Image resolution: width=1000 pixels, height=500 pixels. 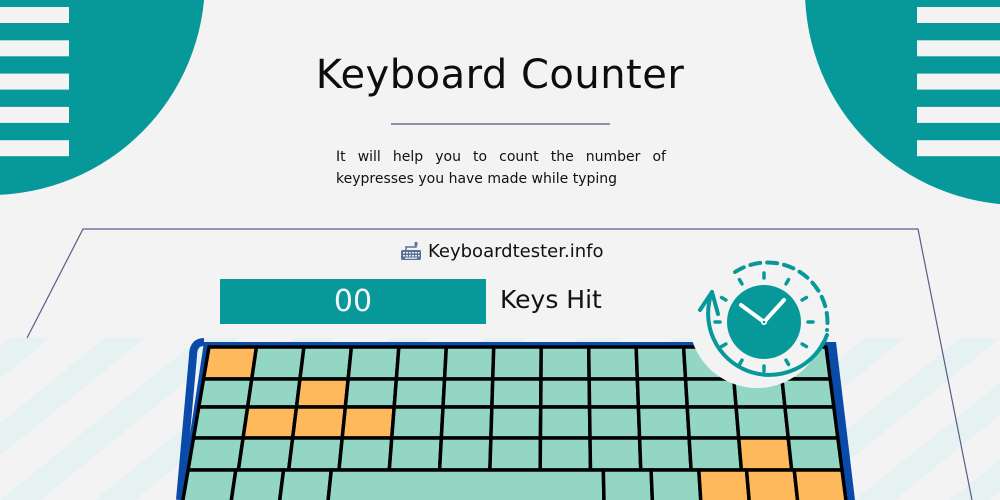 I want to click on key-counter-value: 00, so click(x=353, y=301).